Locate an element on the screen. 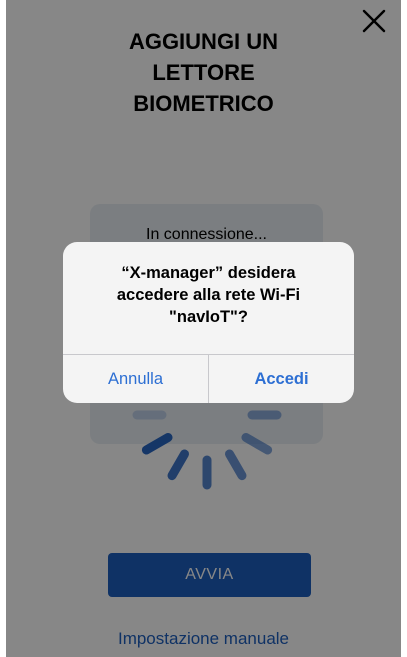 Image resolution: width=407 pixels, height=657 pixels. alert-actions: Annulla Accedi is located at coordinates (208, 378).